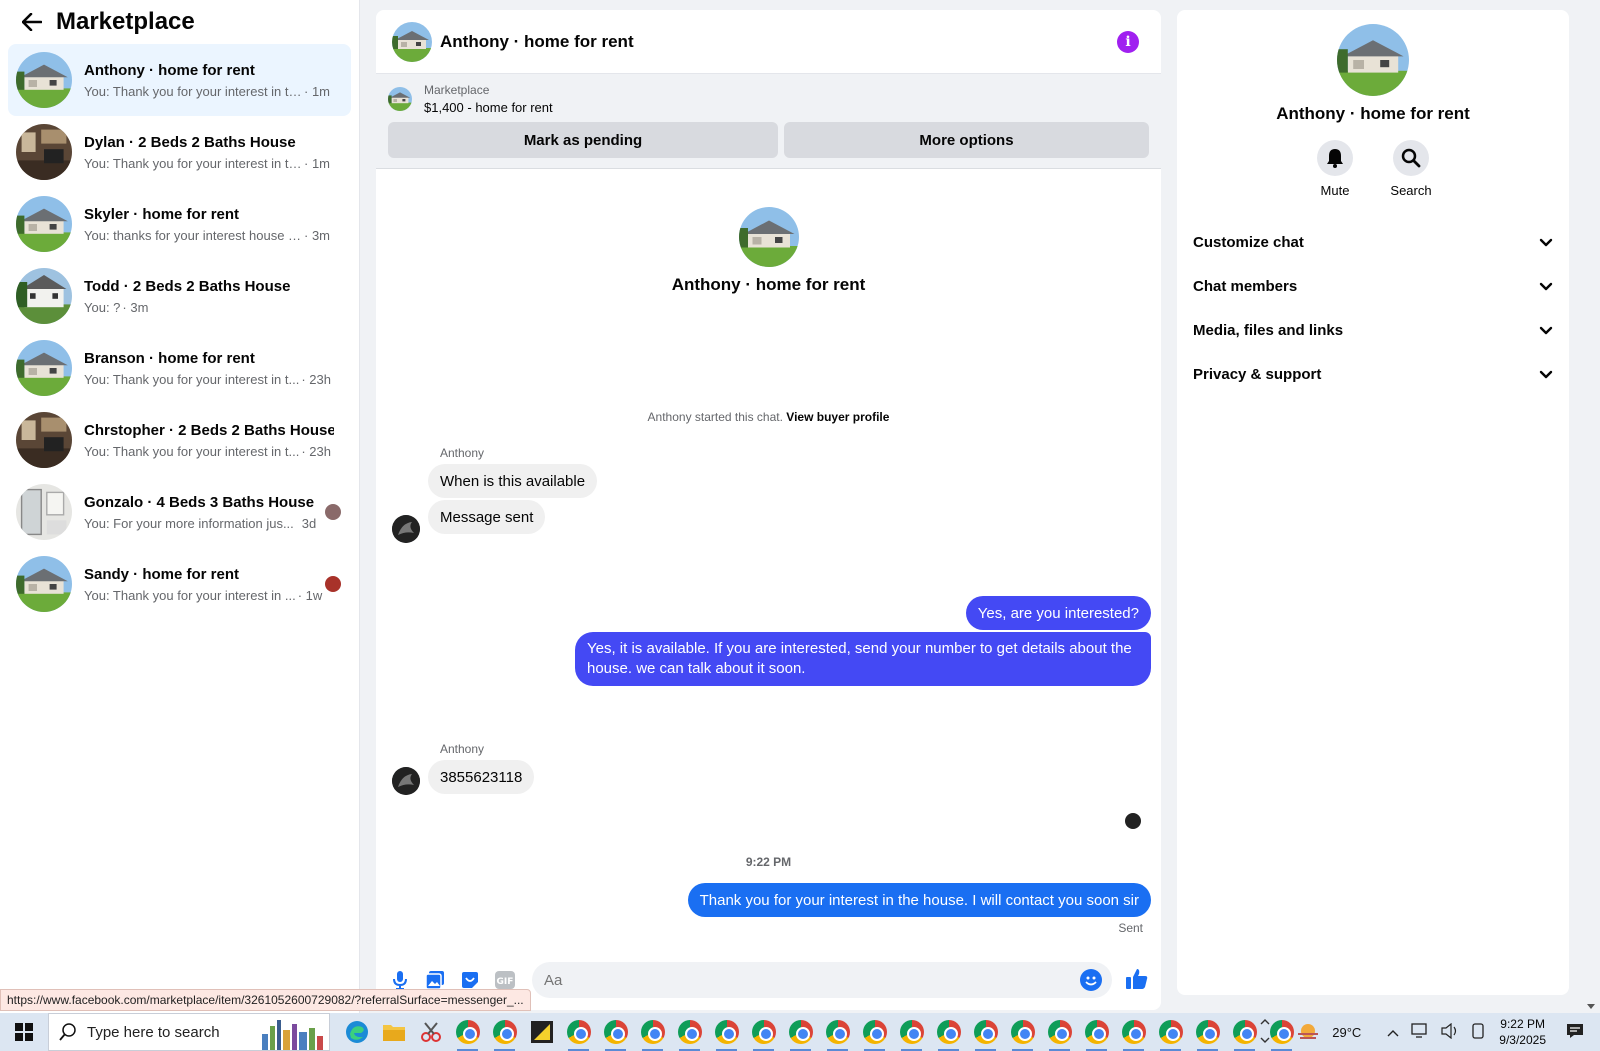 The height and width of the screenshot is (1051, 1600). What do you see at coordinates (1575, 1032) in the screenshot?
I see `notifications-icon` at bounding box center [1575, 1032].